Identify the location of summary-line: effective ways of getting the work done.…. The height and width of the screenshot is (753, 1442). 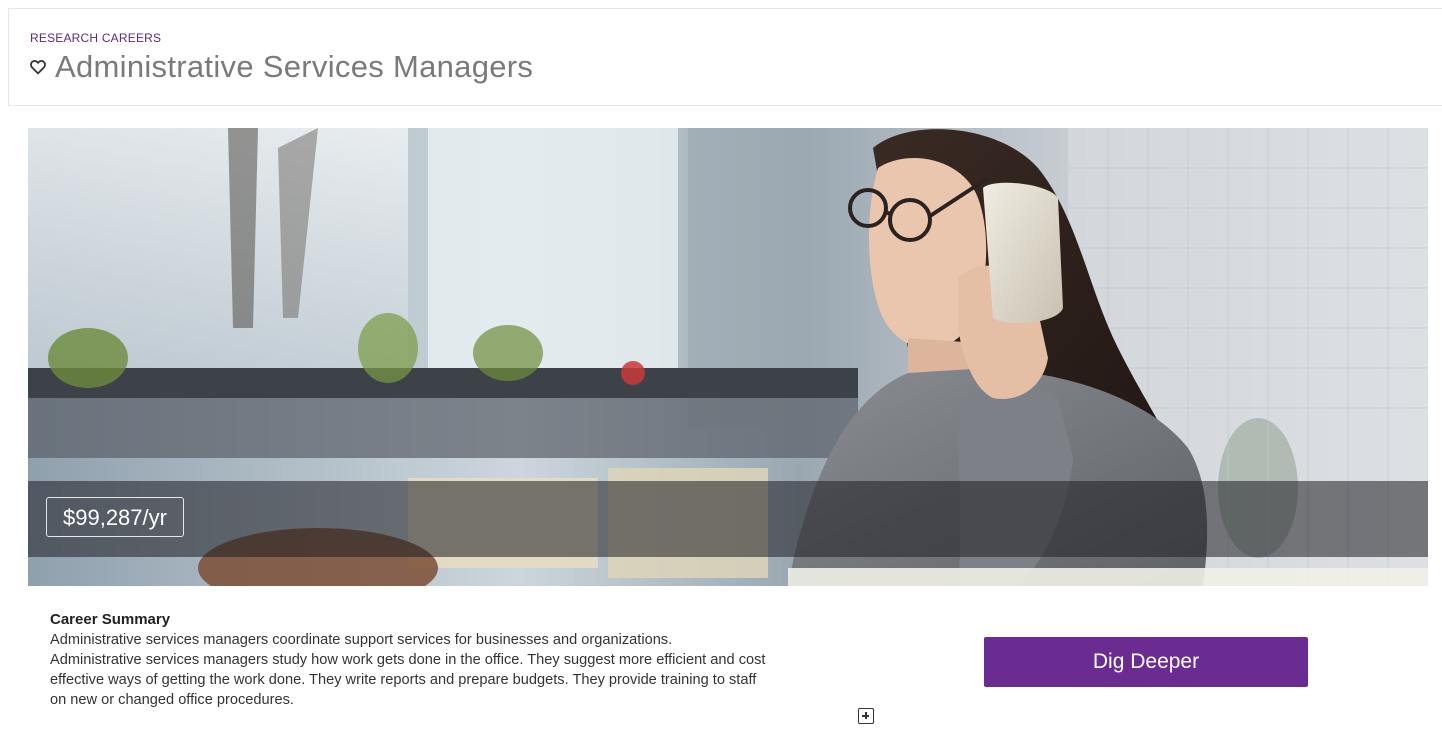
(403, 680).